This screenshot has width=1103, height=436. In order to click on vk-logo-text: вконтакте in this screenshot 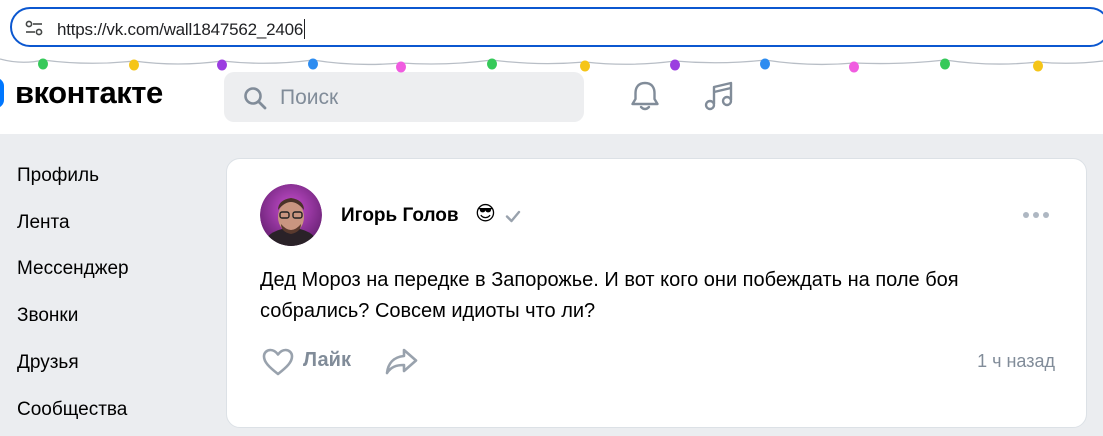, I will do `click(89, 93)`.